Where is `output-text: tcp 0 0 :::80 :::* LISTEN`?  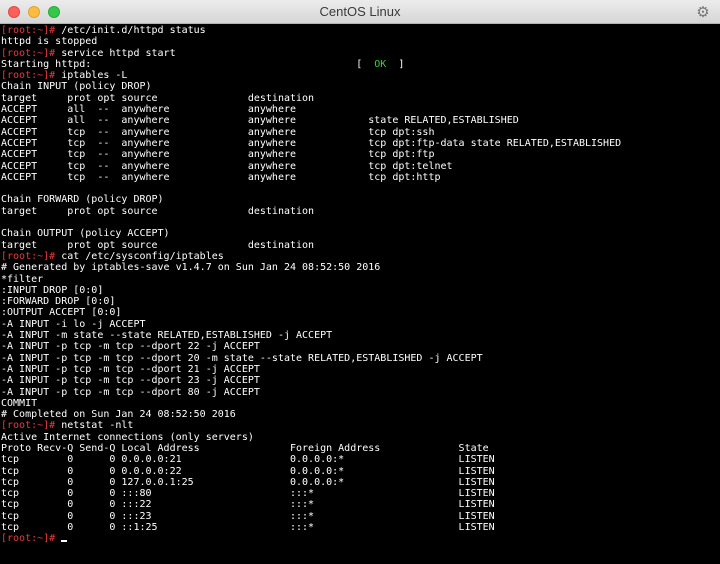 output-text: tcp 0 0 :::80 :::* LISTEN is located at coordinates (248, 494).